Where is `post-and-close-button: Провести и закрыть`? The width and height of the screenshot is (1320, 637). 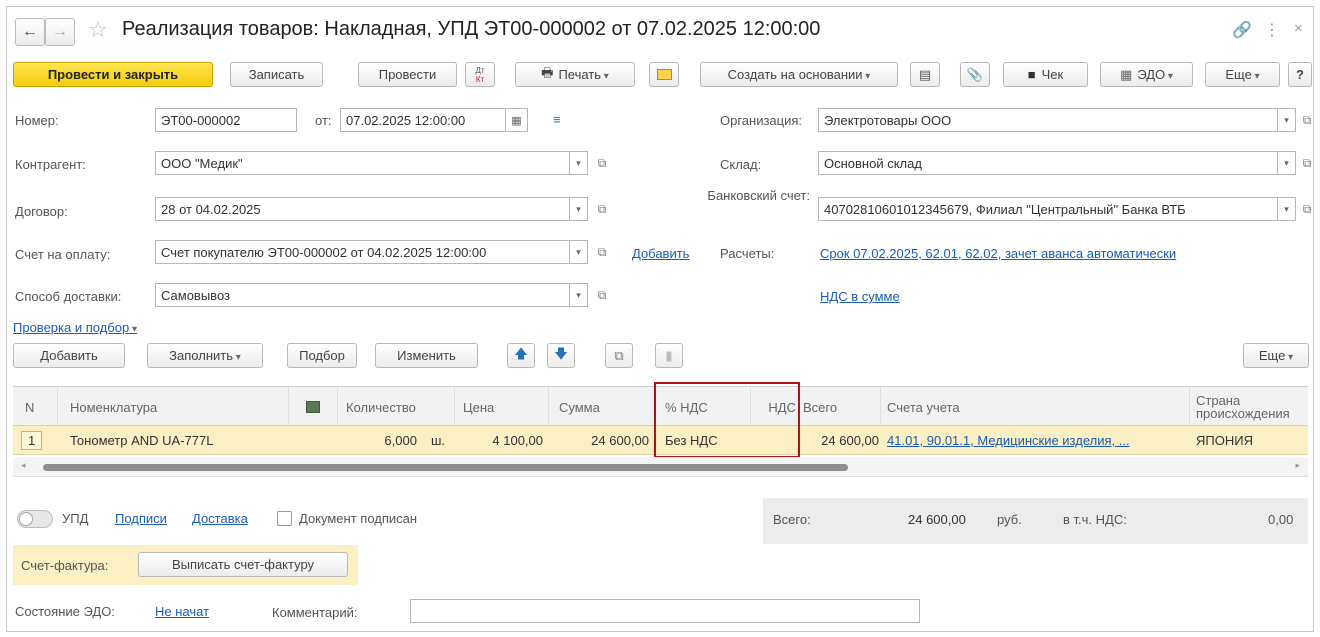 post-and-close-button: Провести и закрыть is located at coordinates (113, 74).